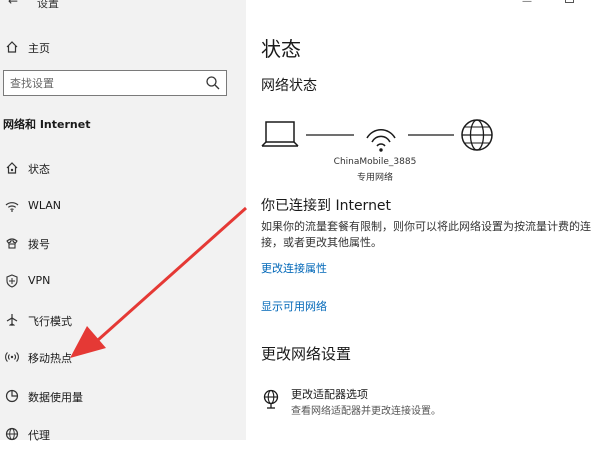 The height and width of the screenshot is (449, 614). I want to click on change-adapter-options: 更改适配器选项 查看网络适配器并更改连接设置。, so click(431, 404).